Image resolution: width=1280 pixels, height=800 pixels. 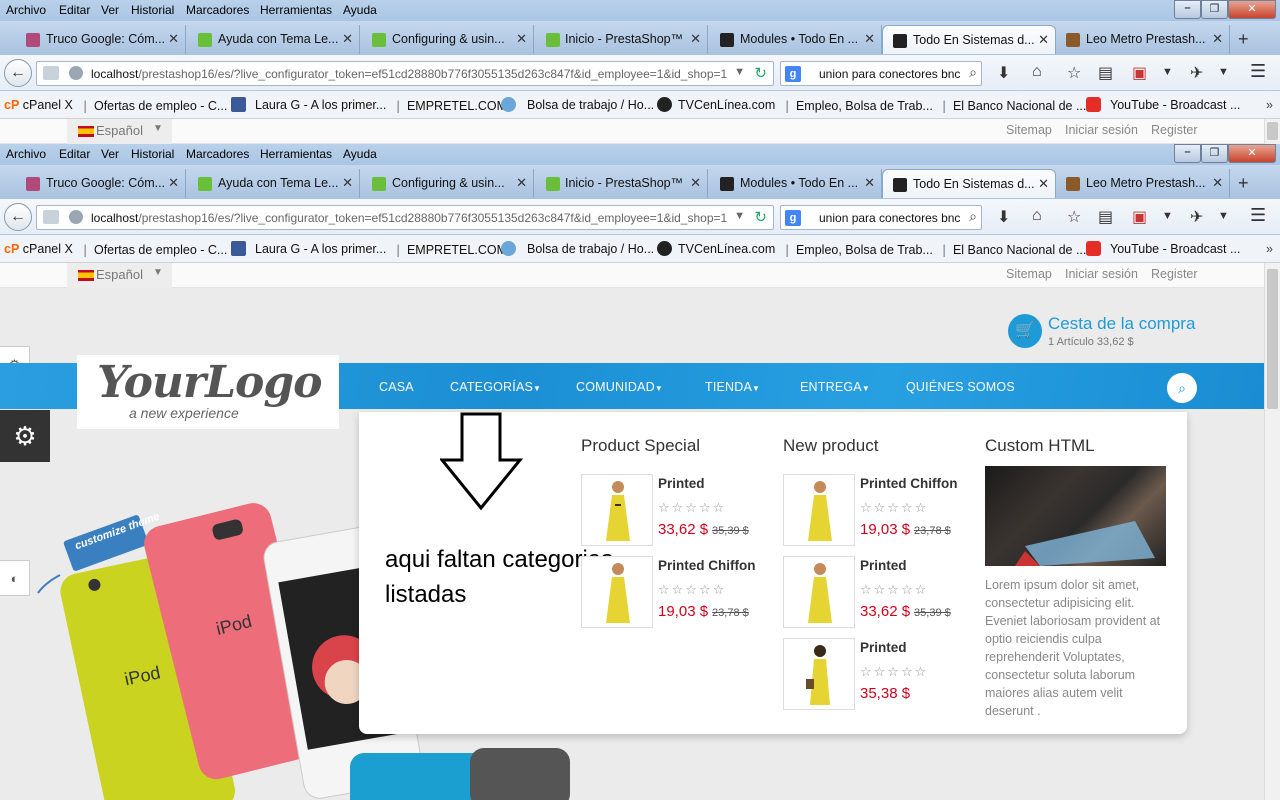 What do you see at coordinates (15, 578) in the screenshot?
I see `contrast-toggle-button: ◐` at bounding box center [15, 578].